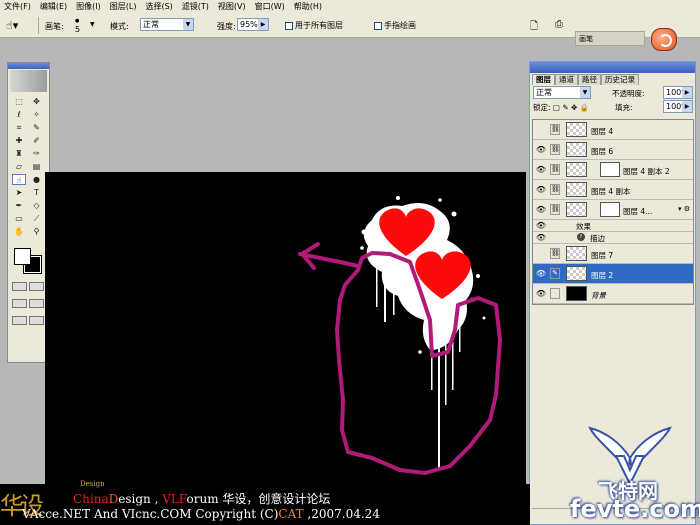 The height and width of the screenshot is (525, 700). What do you see at coordinates (613, 150) in the screenshot?
I see `layer-row: 👁 ⛓ 图层 6` at bounding box center [613, 150].